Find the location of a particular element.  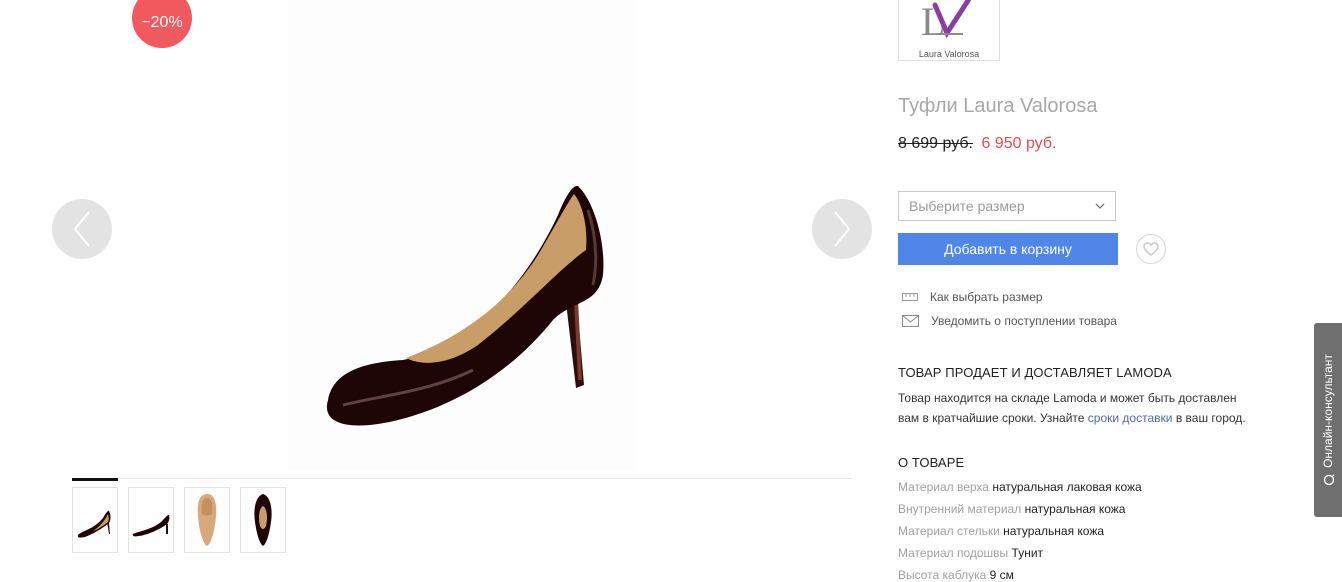

about-section-title: О ТОВАРЕ is located at coordinates (931, 462).